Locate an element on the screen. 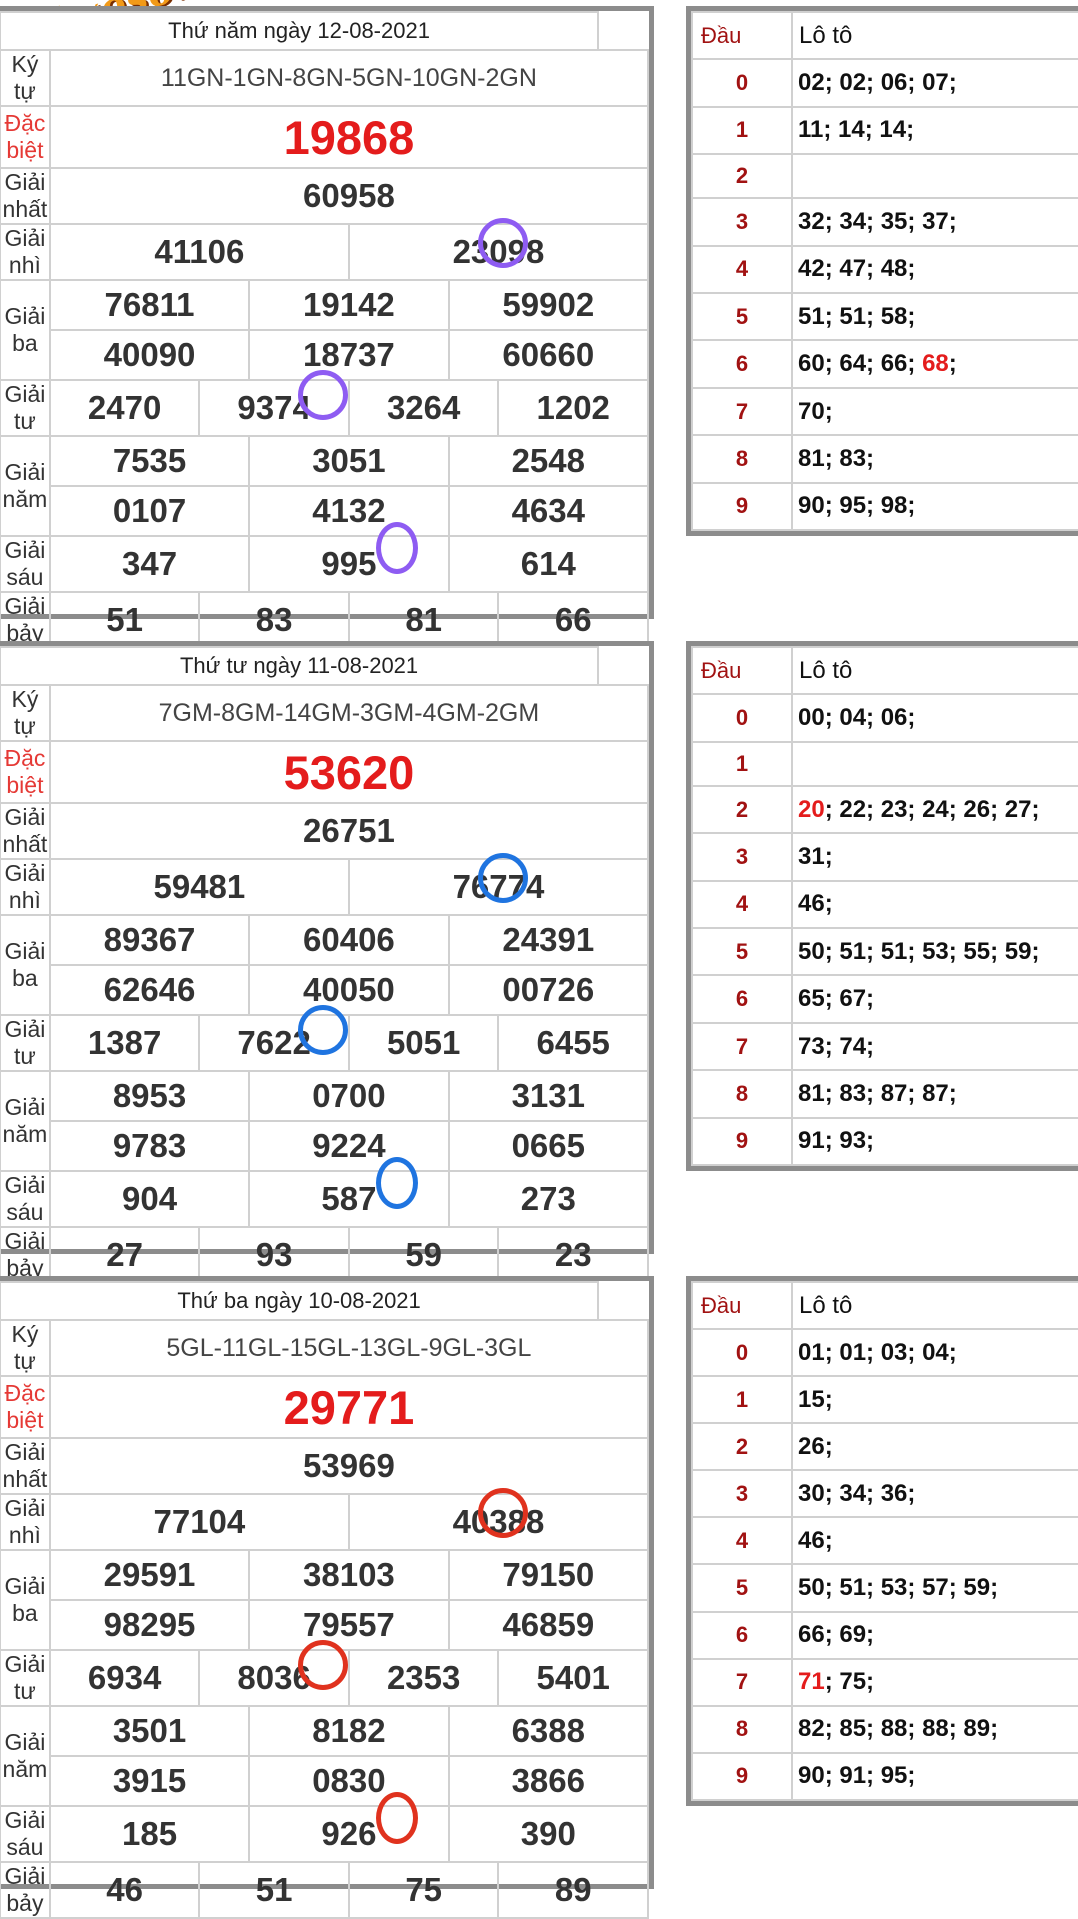 Image resolution: width=1078 pixels, height=1919 pixels. giai-ba-value: 29591 is located at coordinates (149, 1575).